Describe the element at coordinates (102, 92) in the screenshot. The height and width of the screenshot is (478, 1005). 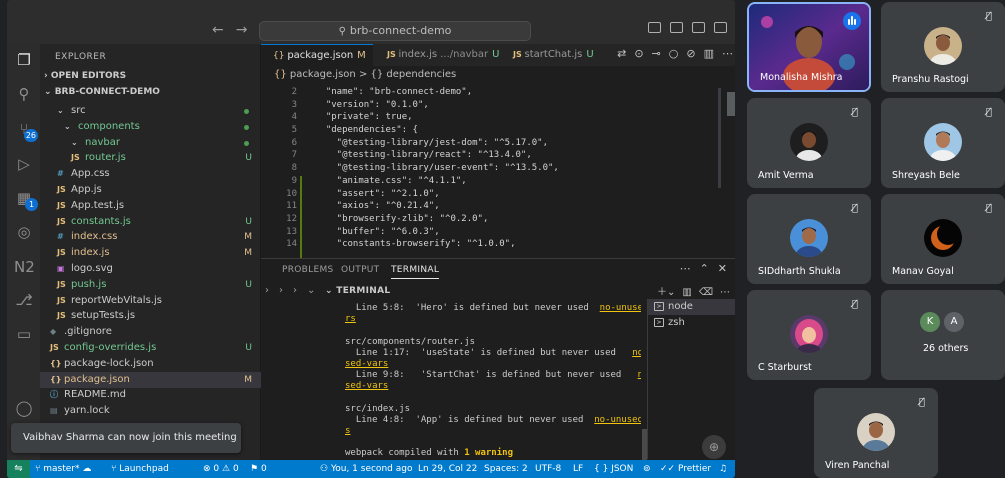
I see `project-section: ⌄ BRB-CONNECT-DEMO` at that location.